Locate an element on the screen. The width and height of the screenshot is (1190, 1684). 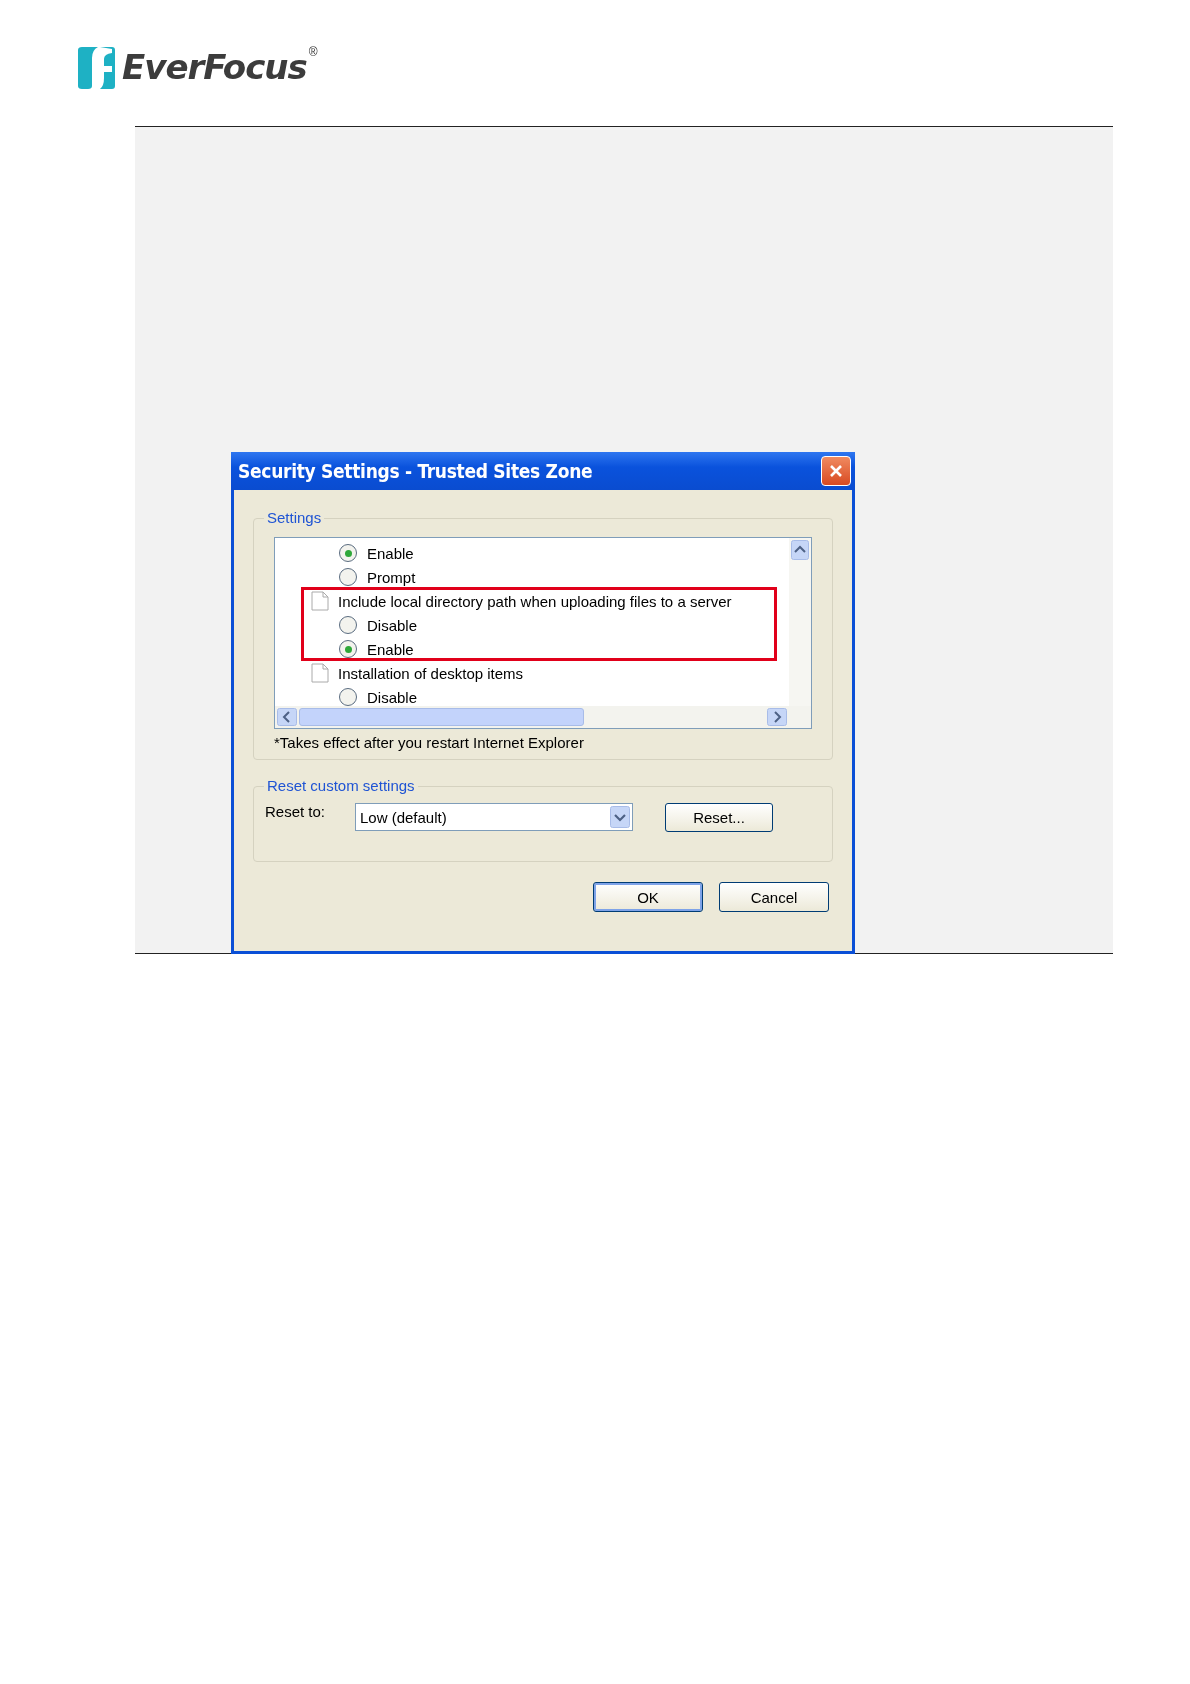
logo-wordmark: EverFocus is located at coordinates (214, 67).